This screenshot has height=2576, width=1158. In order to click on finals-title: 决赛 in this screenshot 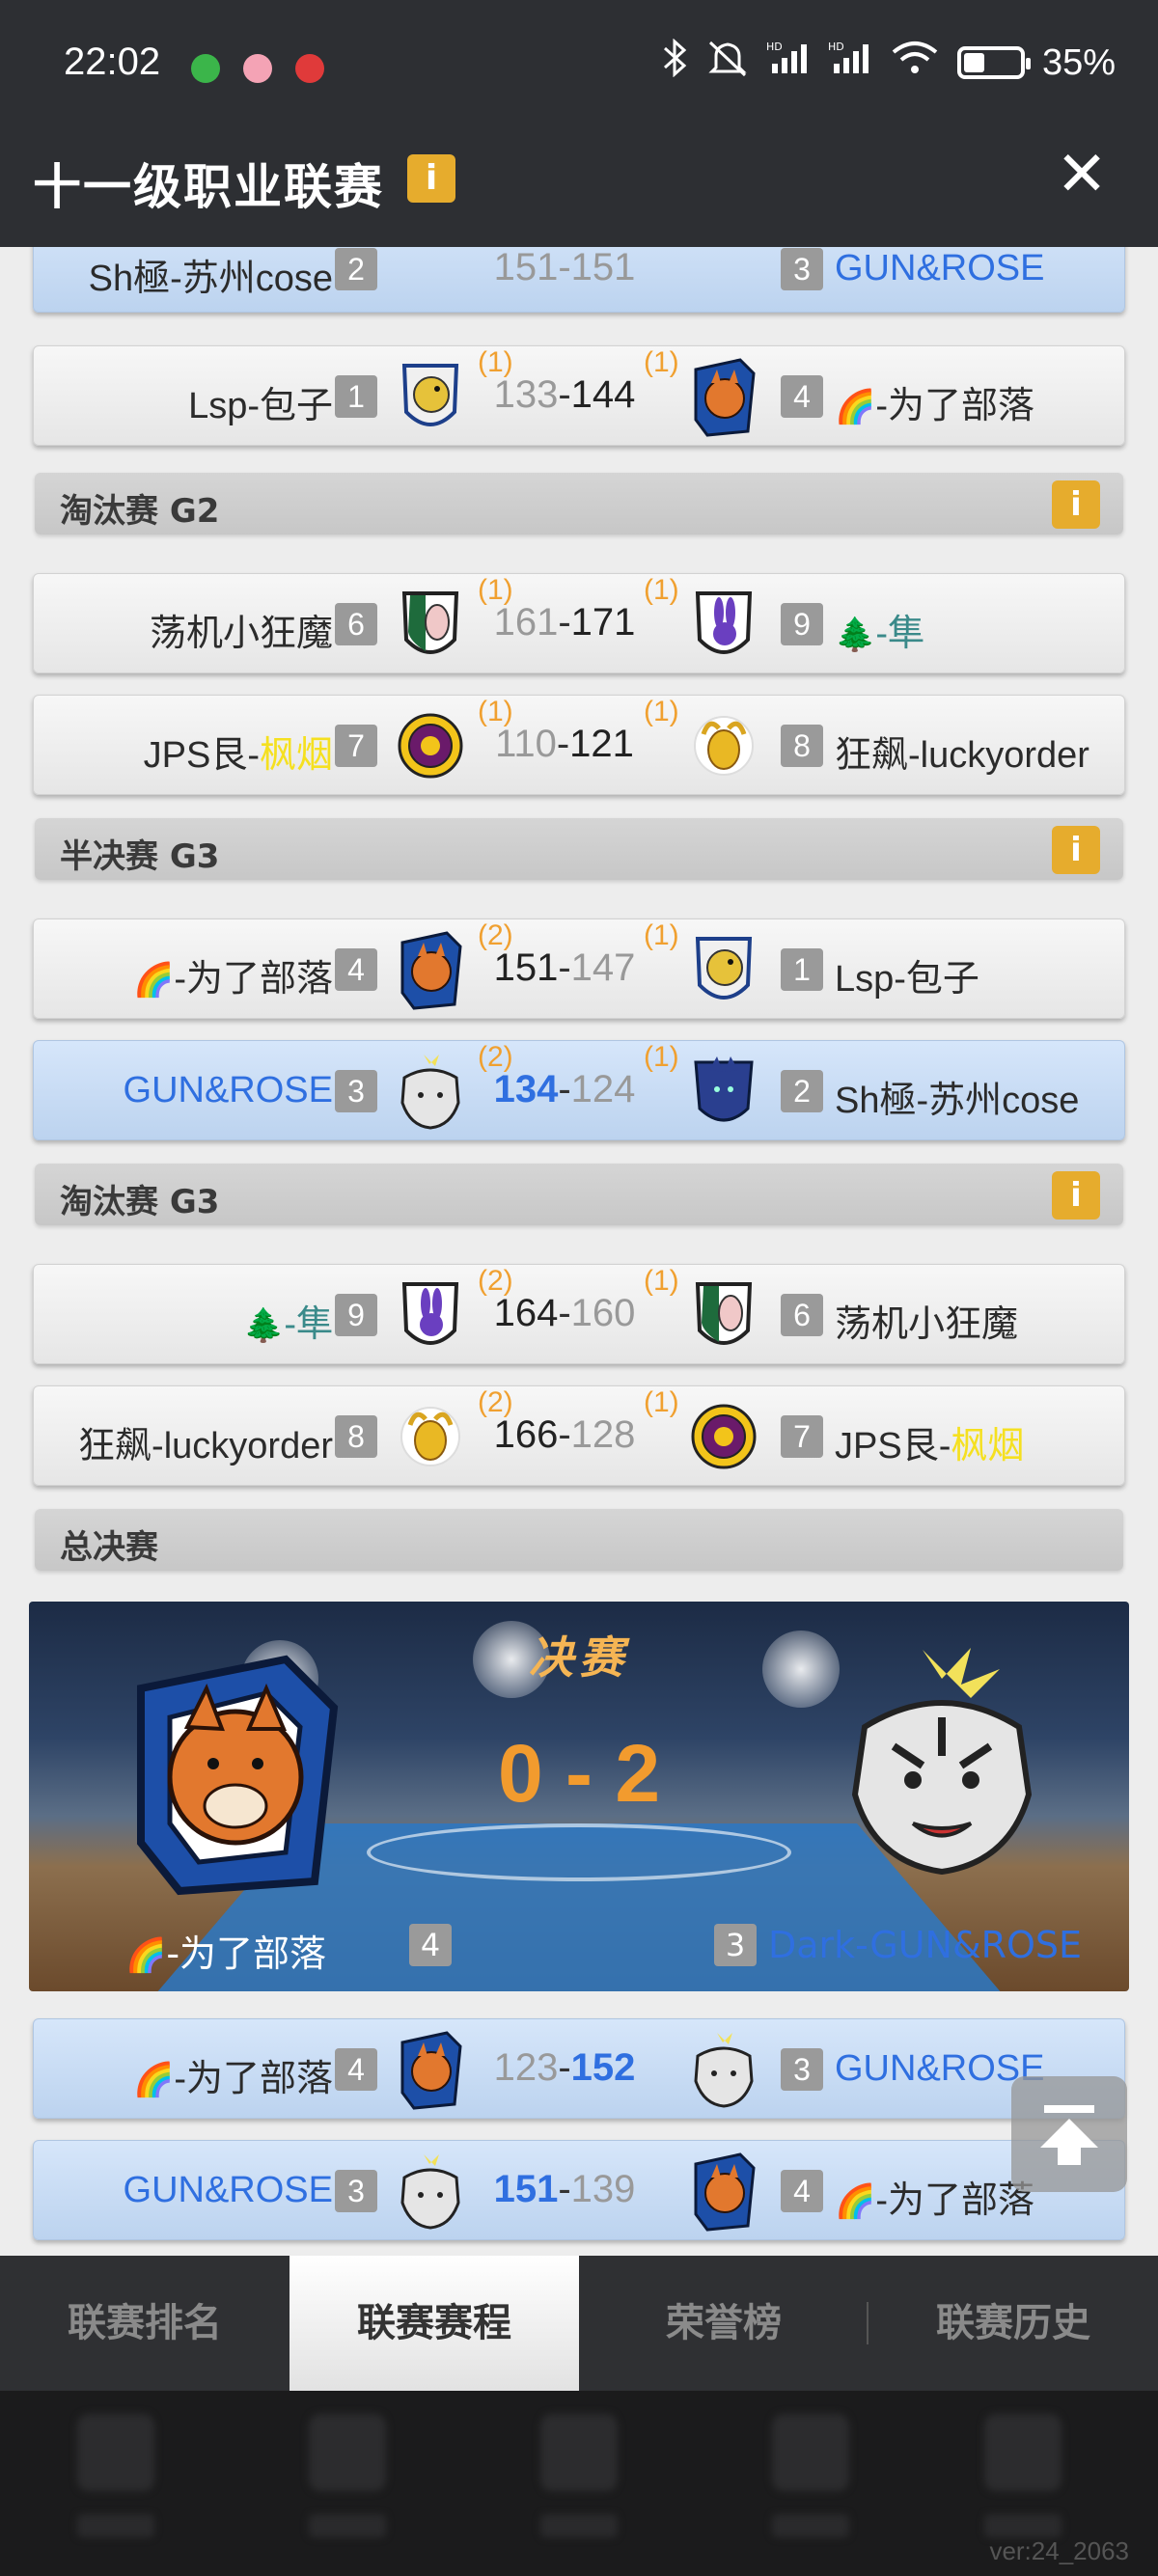, I will do `click(579, 1658)`.